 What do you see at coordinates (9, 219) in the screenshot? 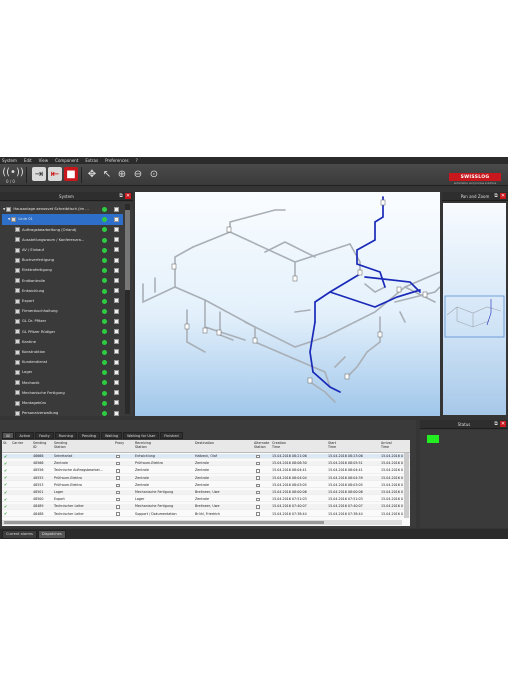
I see `expand-arrow-icon: ▼` at bounding box center [9, 219].